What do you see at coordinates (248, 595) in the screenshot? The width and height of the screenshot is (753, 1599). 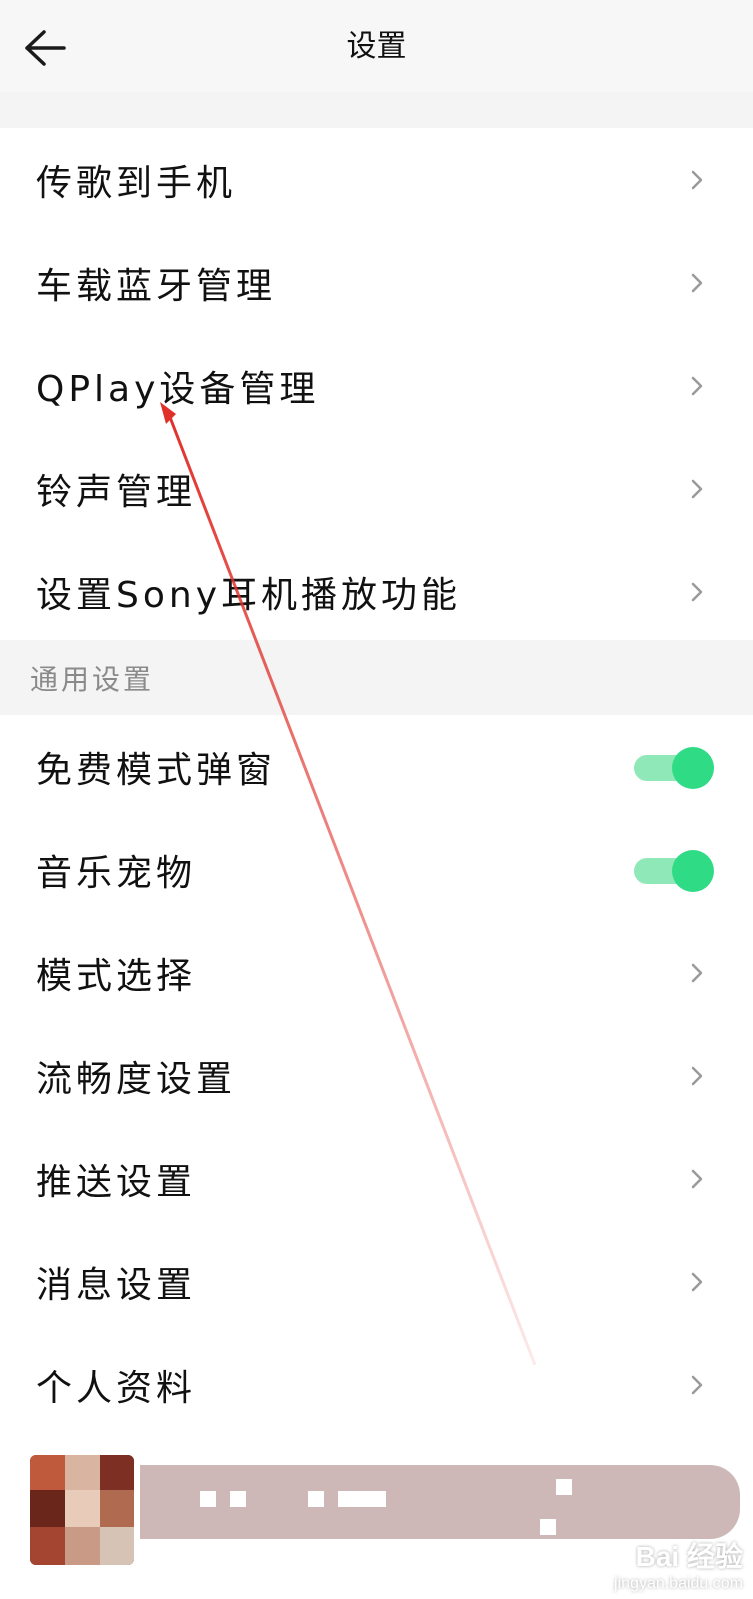 I see `item-label: 设置Sony耳机播放功能` at bounding box center [248, 595].